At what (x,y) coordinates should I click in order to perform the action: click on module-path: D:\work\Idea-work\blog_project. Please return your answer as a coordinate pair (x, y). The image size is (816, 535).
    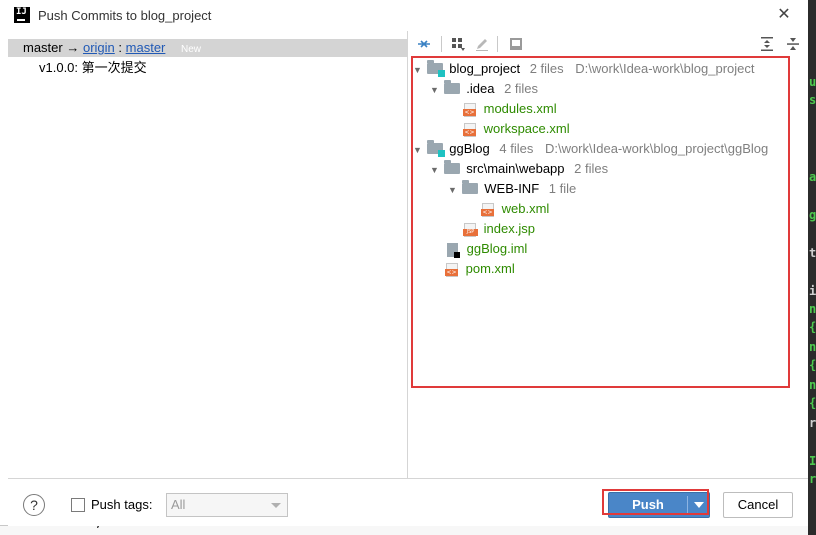
    Looking at the image, I should click on (665, 68).